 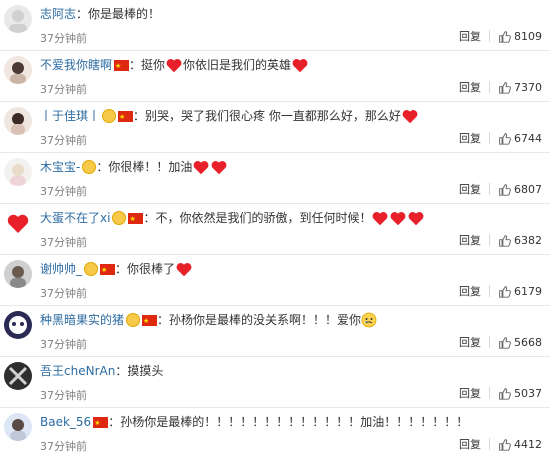 What do you see at coordinates (273, 116) in the screenshot?
I see `comment-text: 别哭，哭了我们很心疼 你一直都那么好，那么好` at bounding box center [273, 116].